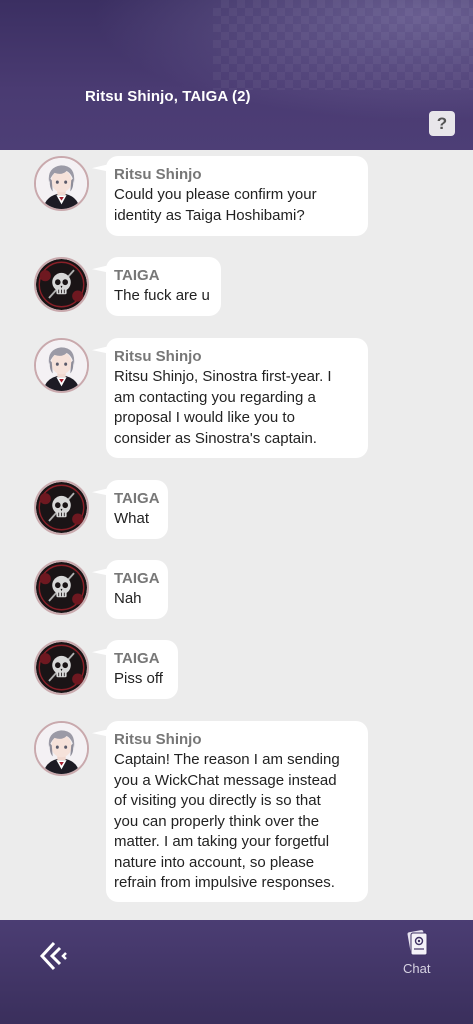 This screenshot has width=473, height=1024. I want to click on header-pattern, so click(343, 45).